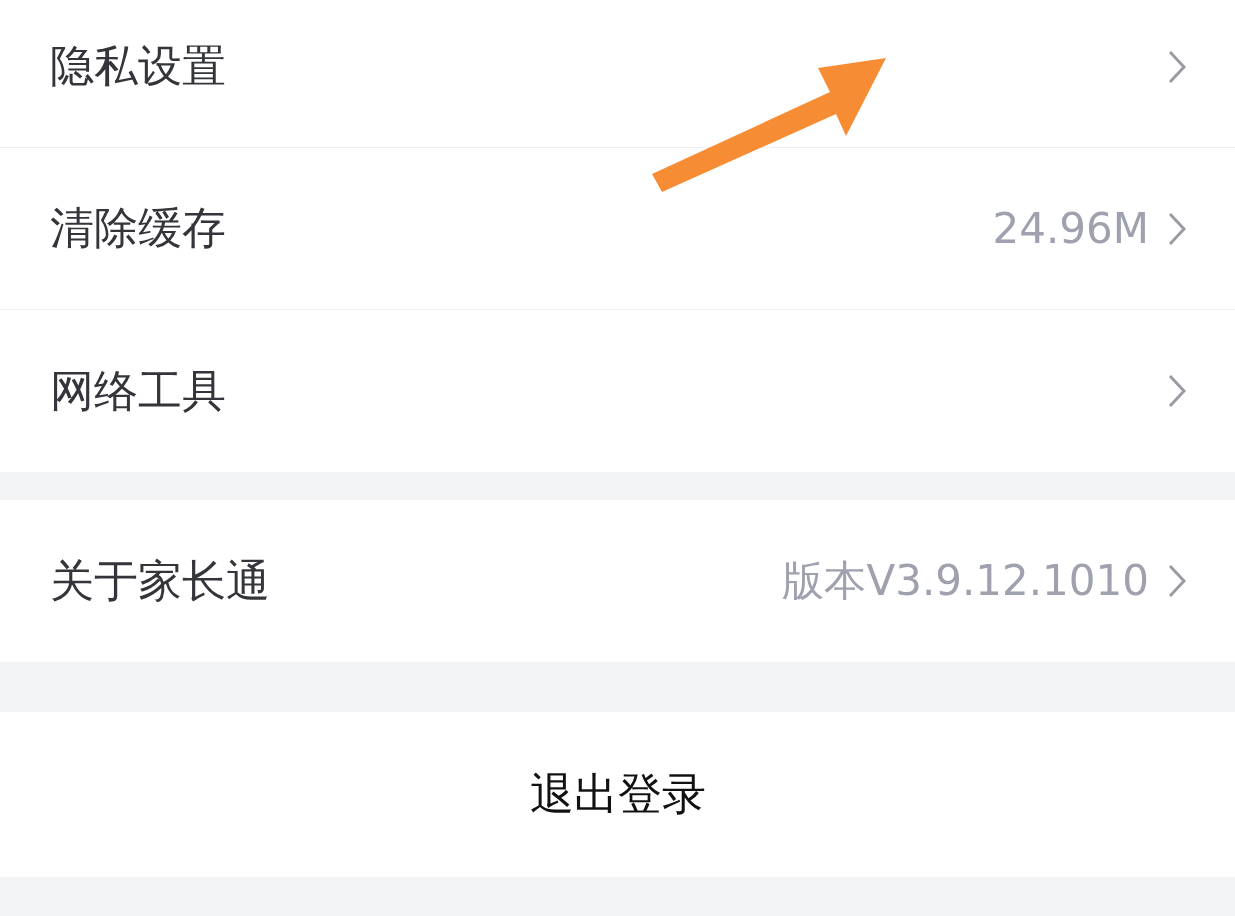 Image resolution: width=1235 pixels, height=916 pixels. What do you see at coordinates (138, 228) in the screenshot?
I see `row-label: 清除缓存` at bounding box center [138, 228].